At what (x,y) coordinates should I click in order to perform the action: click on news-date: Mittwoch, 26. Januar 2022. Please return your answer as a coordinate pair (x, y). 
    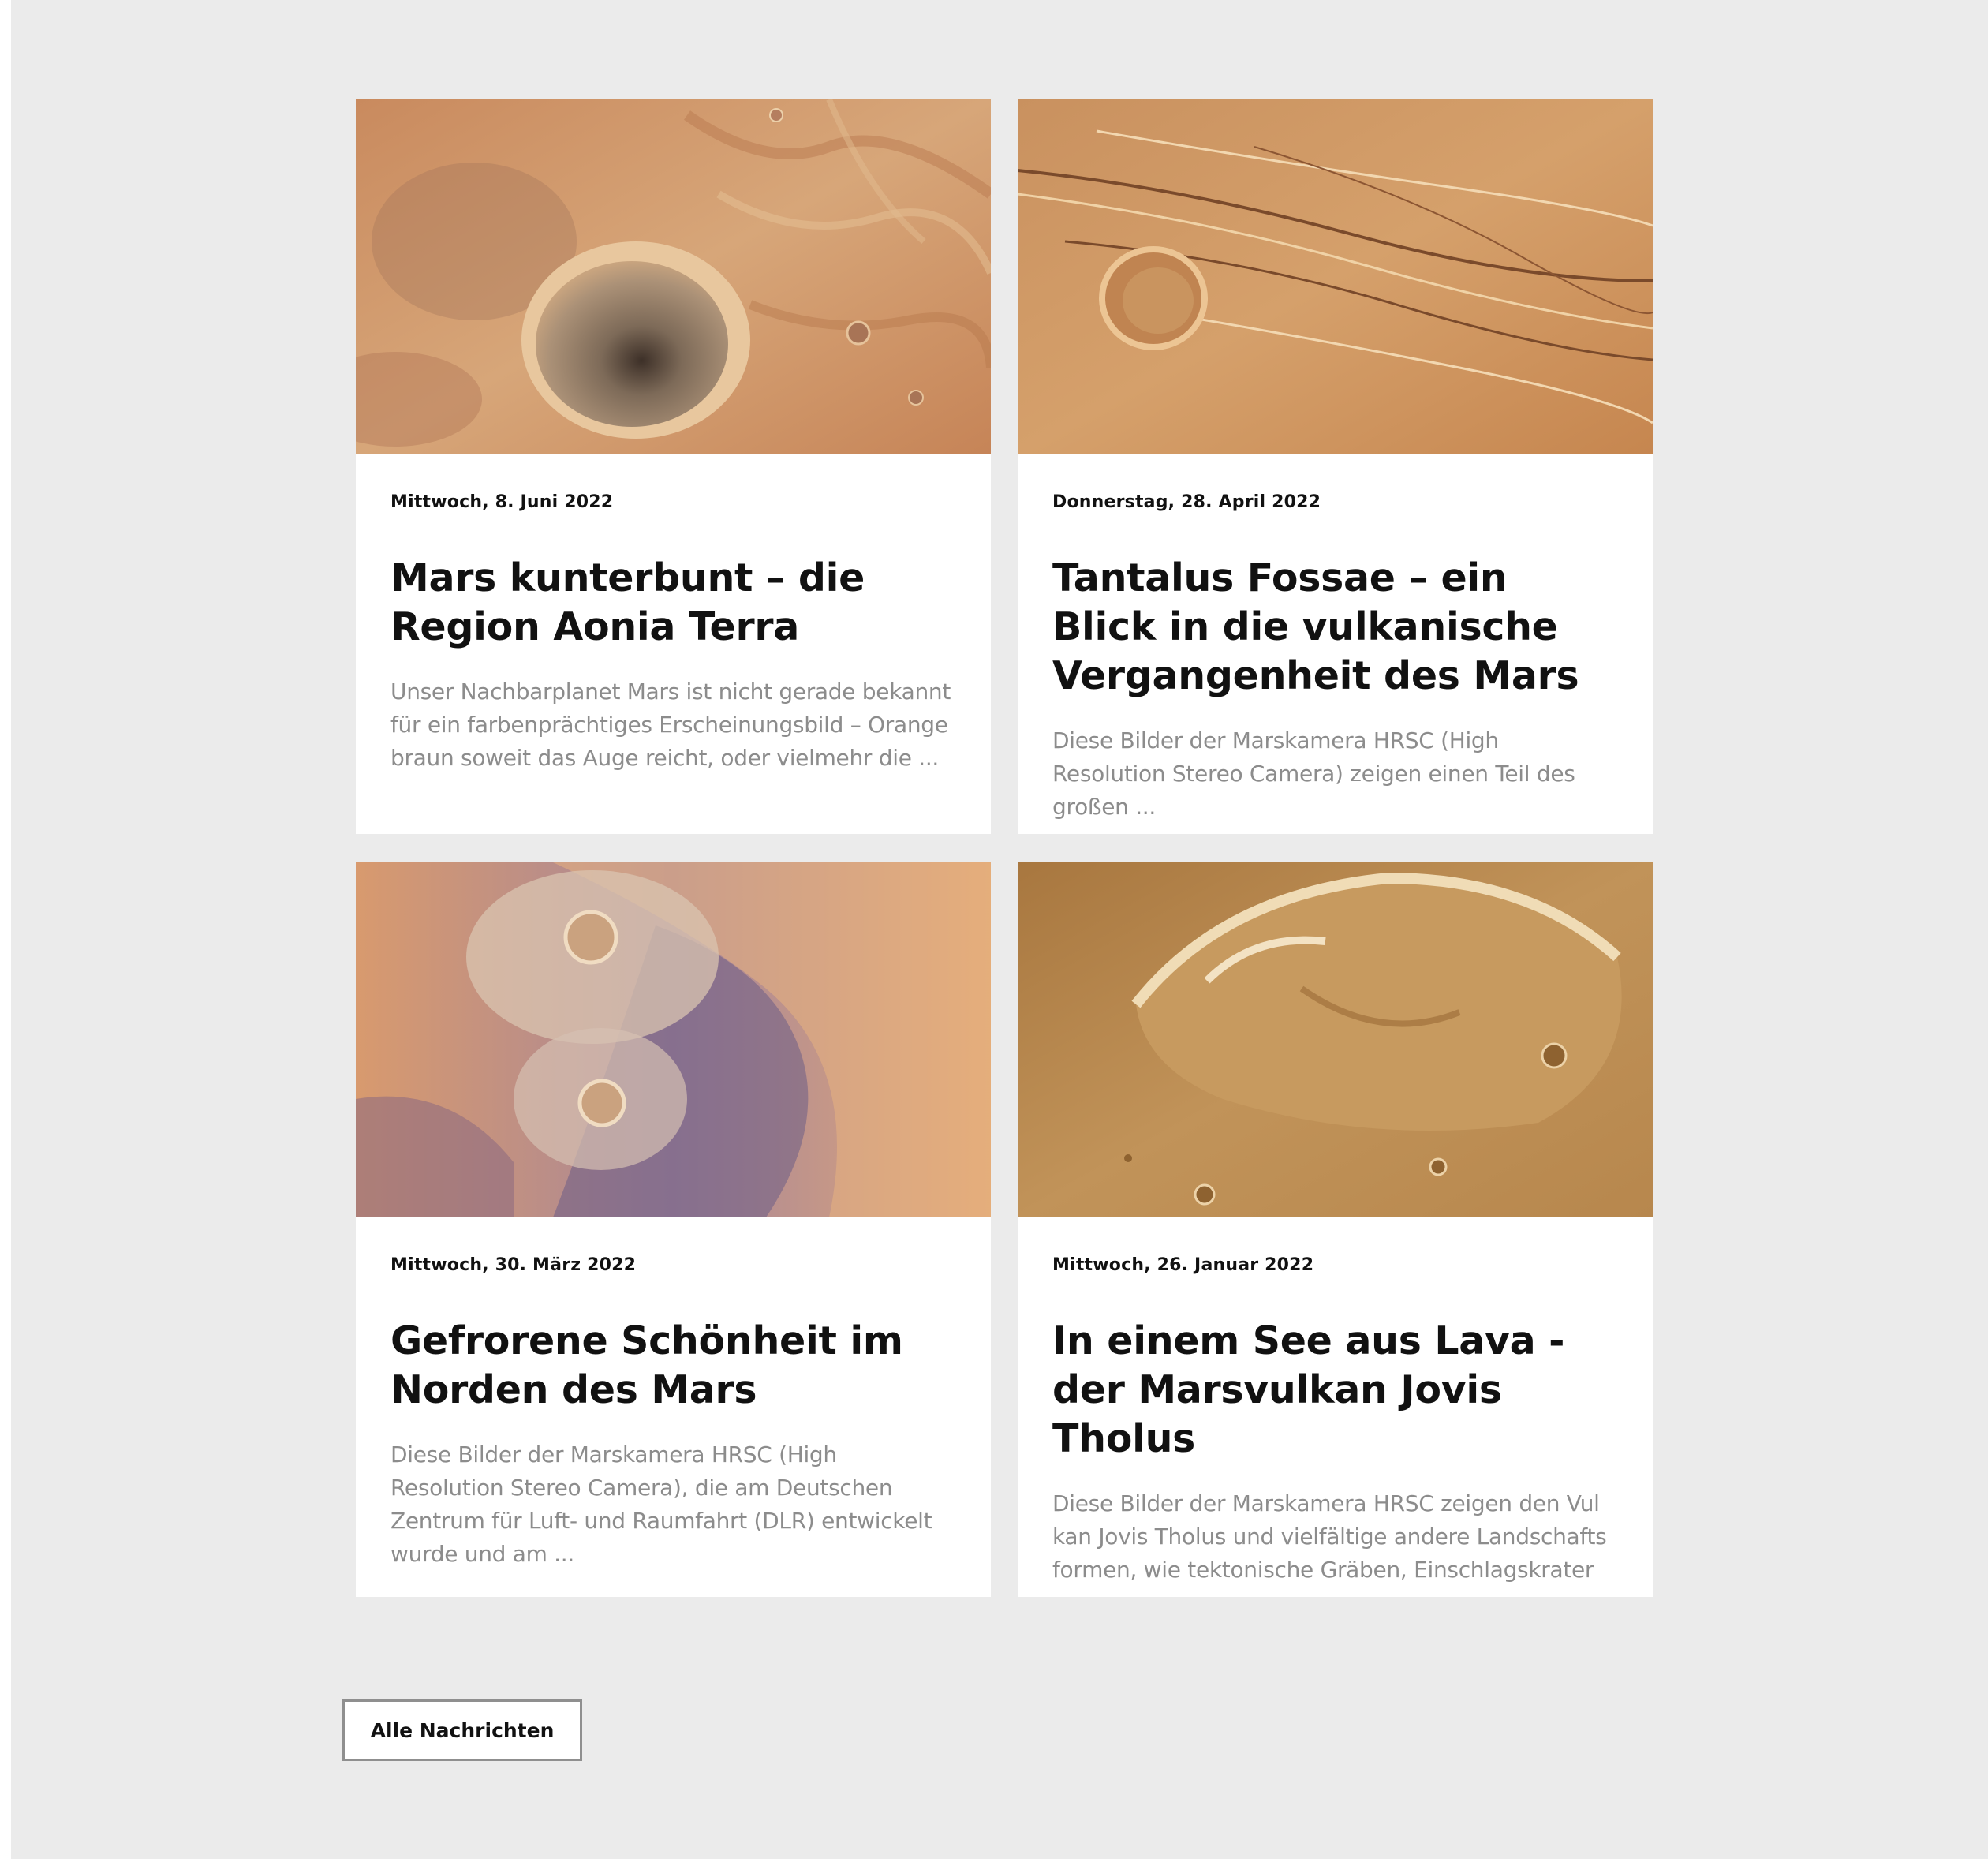
    Looking at the image, I should click on (1183, 1265).